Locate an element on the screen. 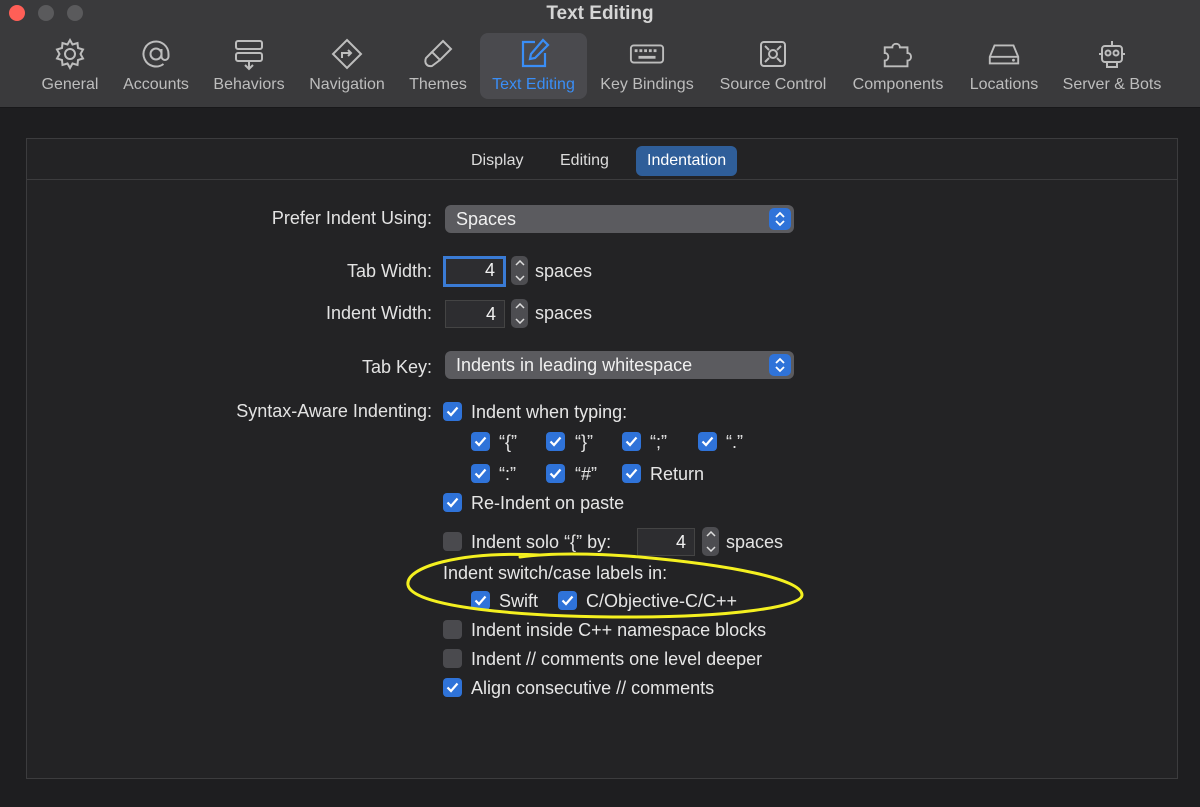 The height and width of the screenshot is (807, 1200). prefer-indent-value: Spaces is located at coordinates (486, 219).